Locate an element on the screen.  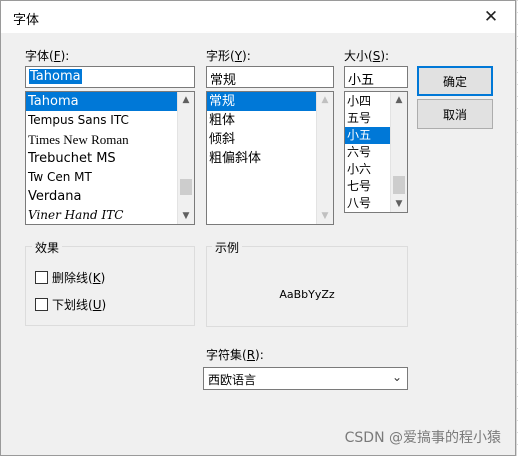
close-button: ✕ is located at coordinates (491, 17).